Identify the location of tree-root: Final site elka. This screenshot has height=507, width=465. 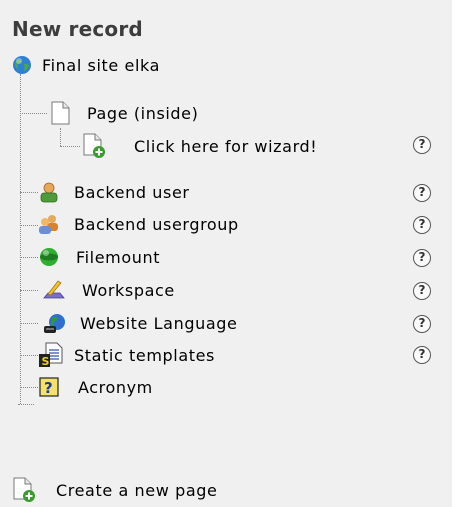
(86, 65).